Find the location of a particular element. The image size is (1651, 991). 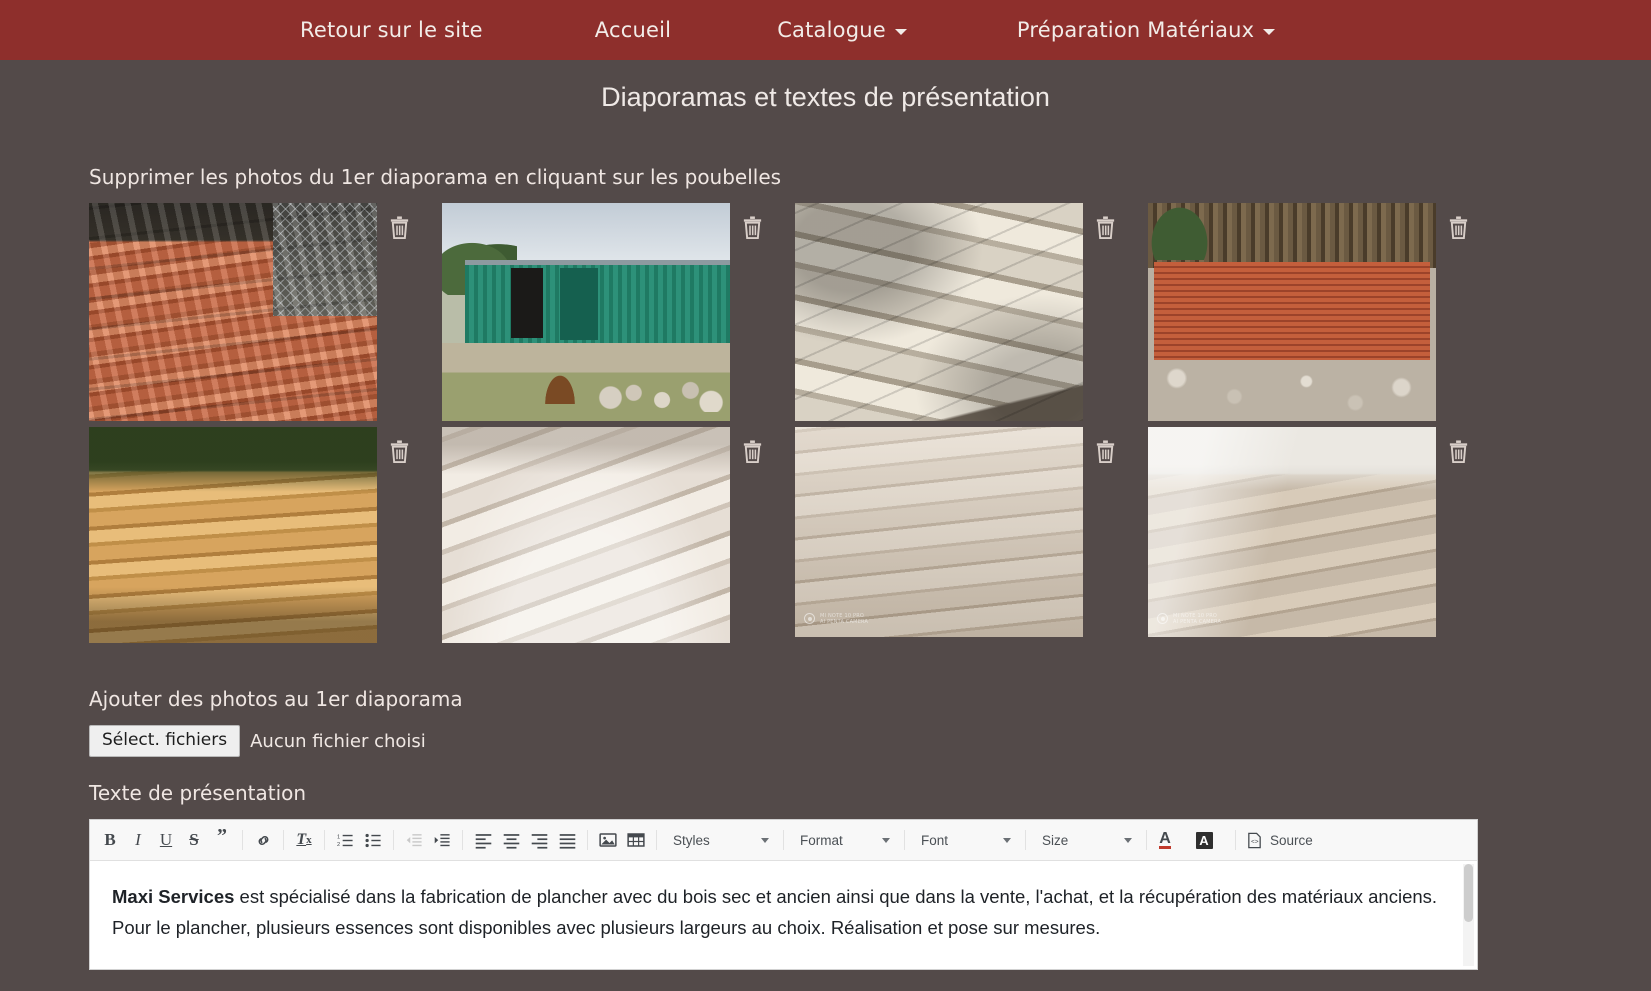

nav-item-preparation-materiaux: Préparation Matériaux is located at coordinates (1146, 30).